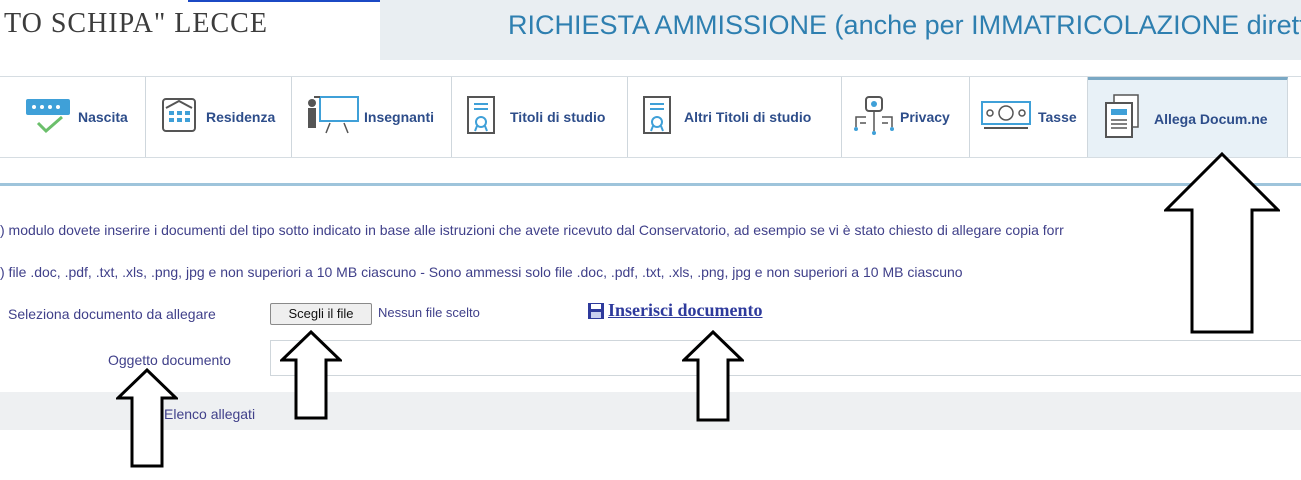  Describe the element at coordinates (558, 117) in the screenshot. I see `tab-label: Titoli di studio` at that location.